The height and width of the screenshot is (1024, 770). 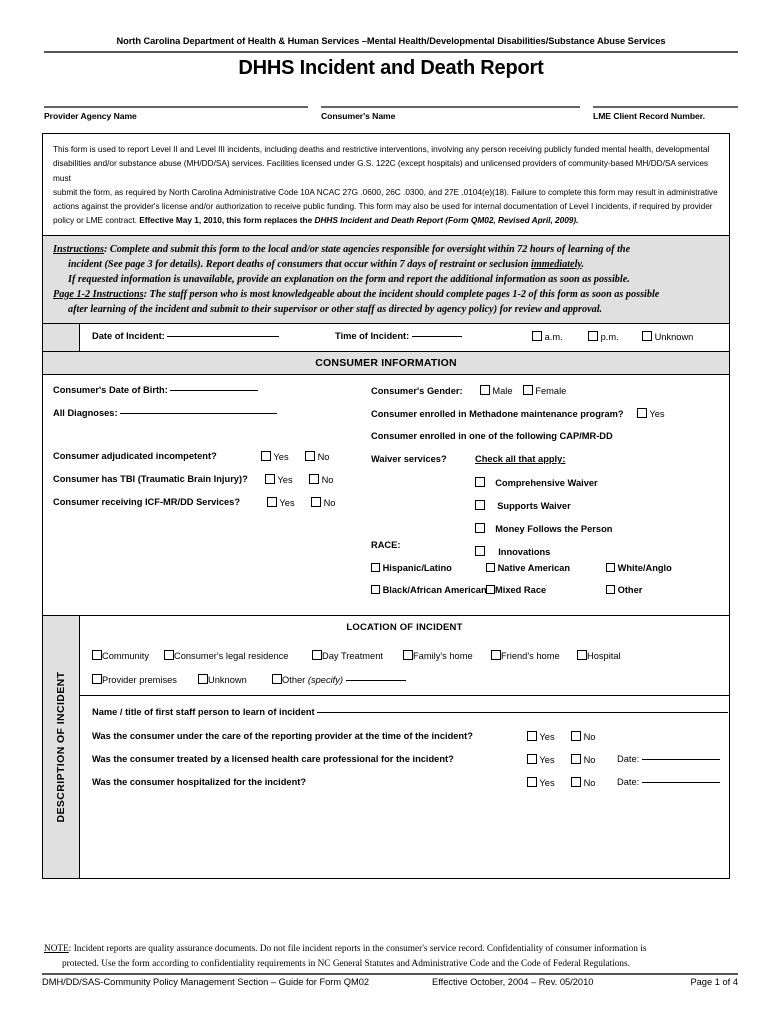 I want to click on waiver-comprehensive-checkbox, so click(x=480, y=482).